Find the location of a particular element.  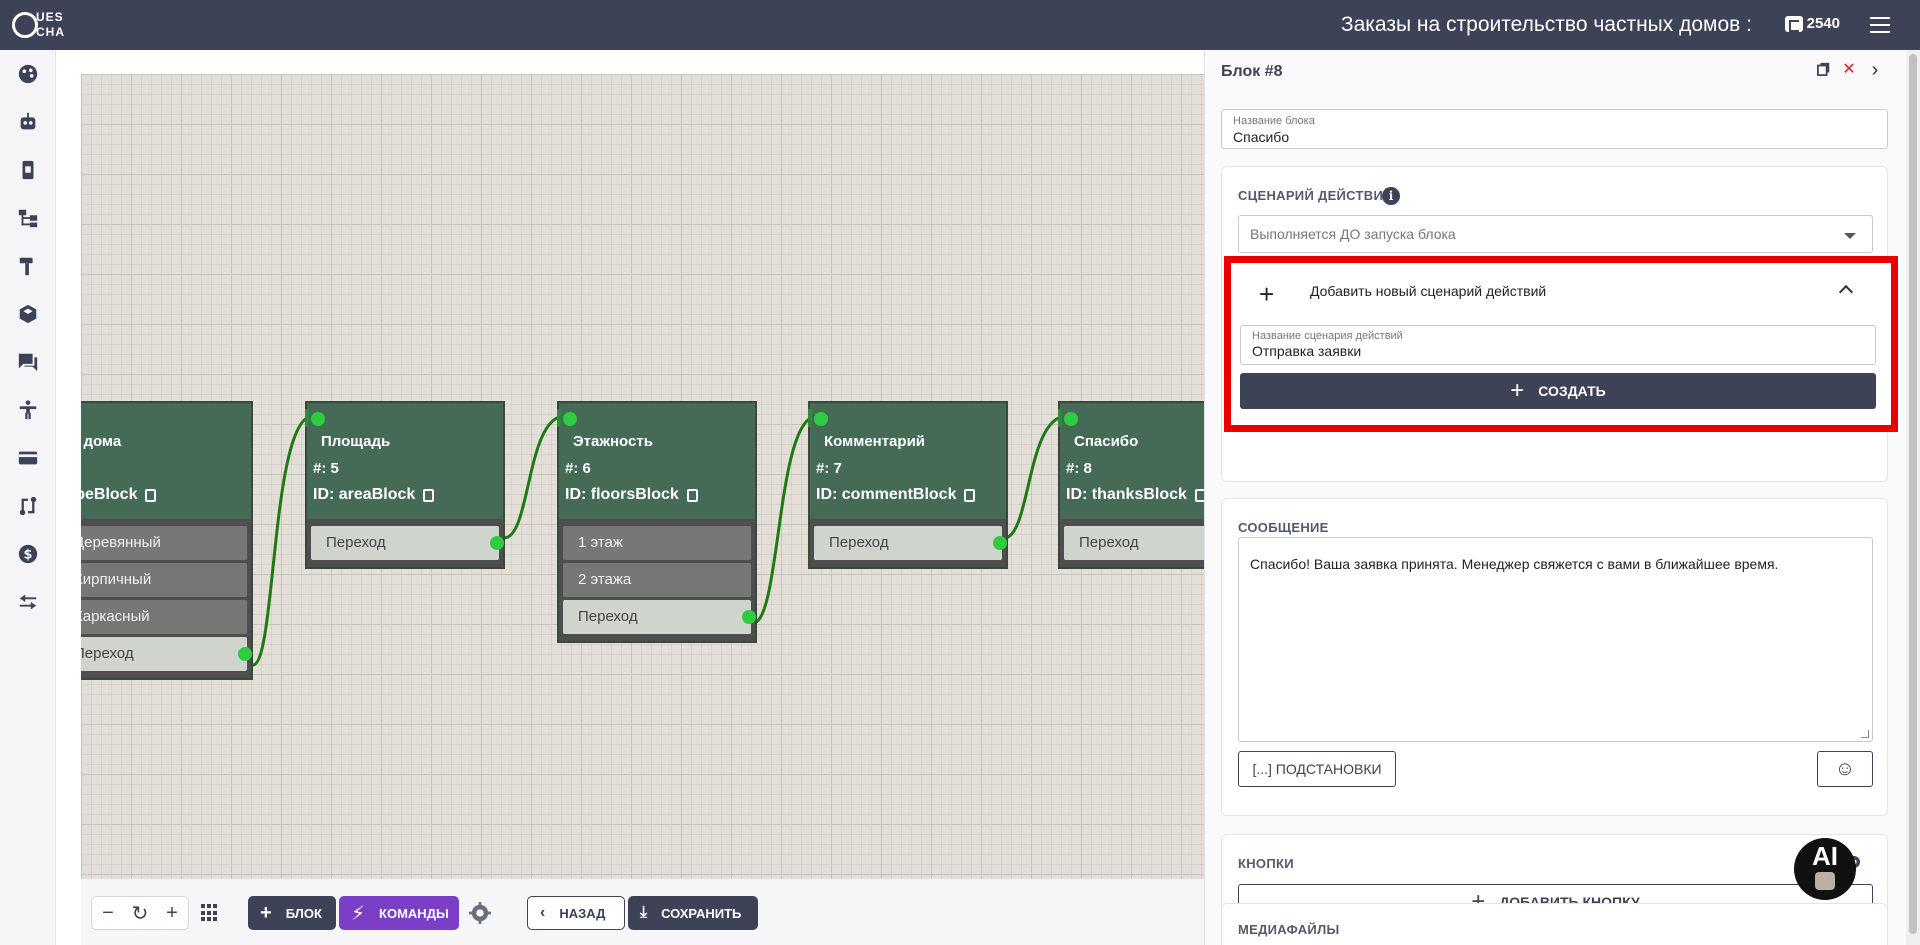

node-thanks-block: Спасибо #: 8 ID: thanksBlock Переход is located at coordinates (1131, 485).